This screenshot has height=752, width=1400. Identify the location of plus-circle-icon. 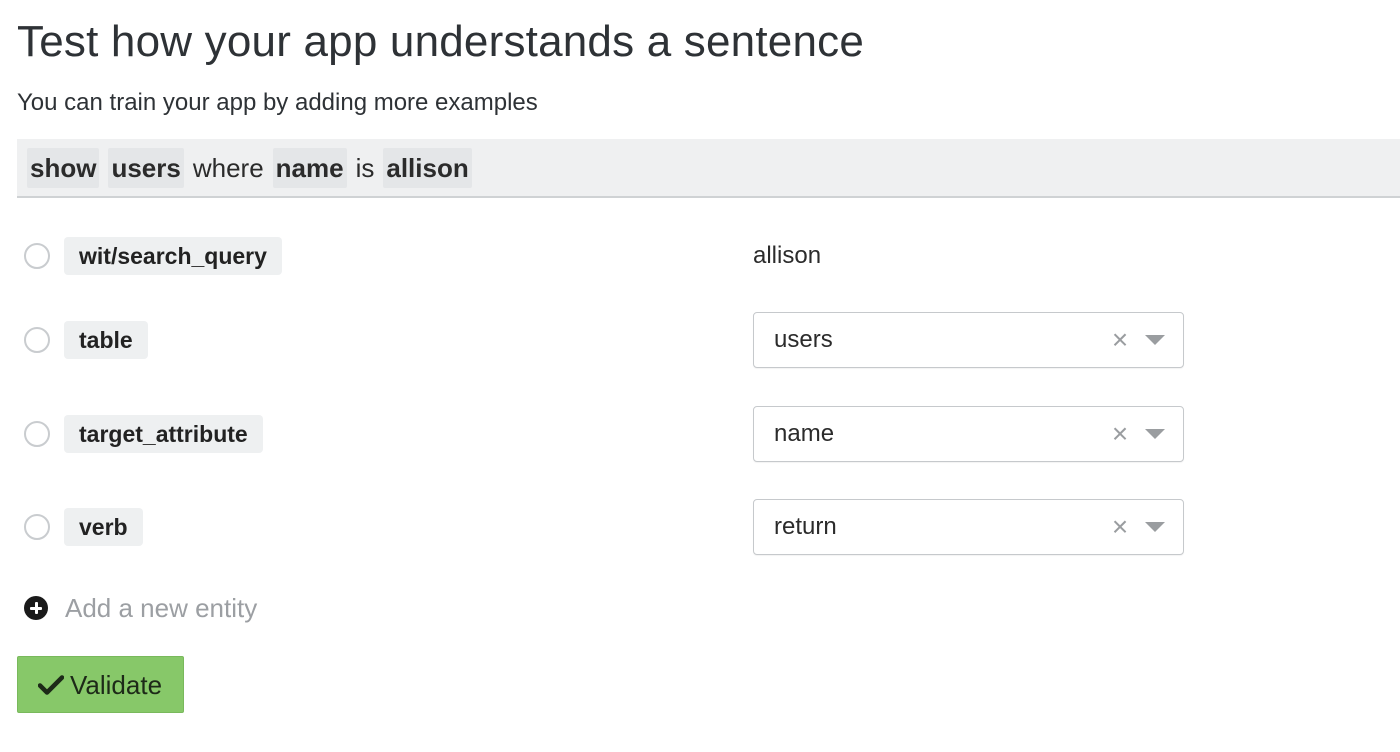
(36, 608).